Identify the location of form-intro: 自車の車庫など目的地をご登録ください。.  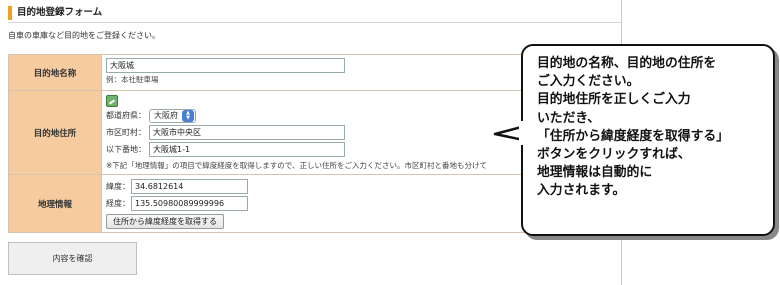
(84, 35).